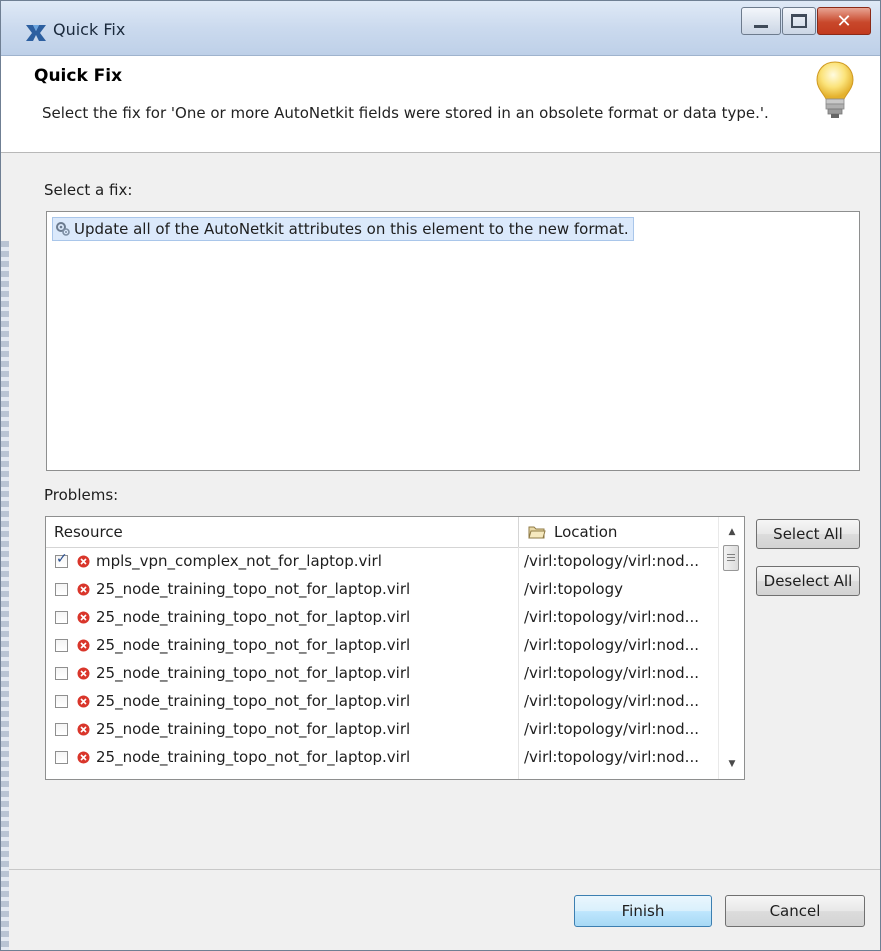 This screenshot has height=951, width=881. What do you see at coordinates (586, 532) in the screenshot?
I see `location-header-label: Location` at bounding box center [586, 532].